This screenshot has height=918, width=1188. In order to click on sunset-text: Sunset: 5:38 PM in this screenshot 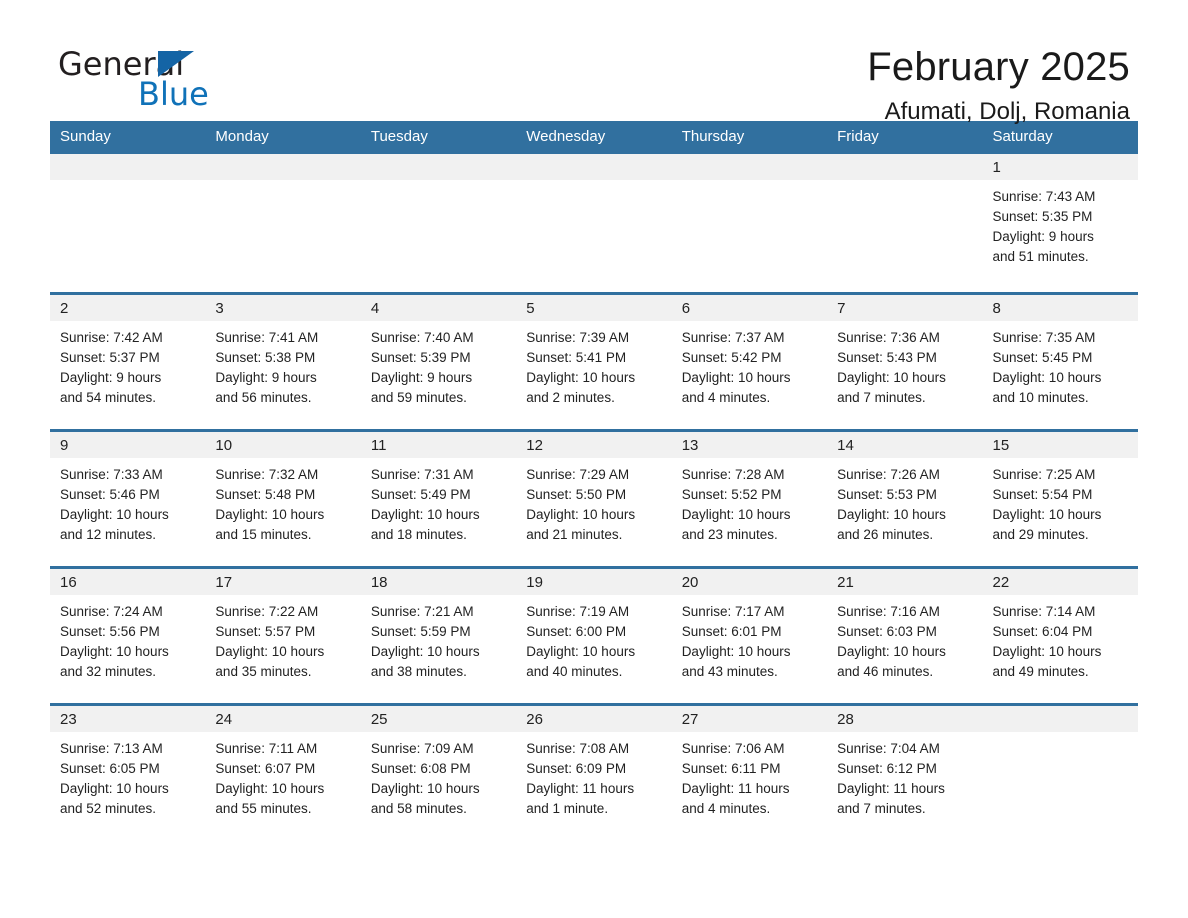, I will do `click(265, 357)`.